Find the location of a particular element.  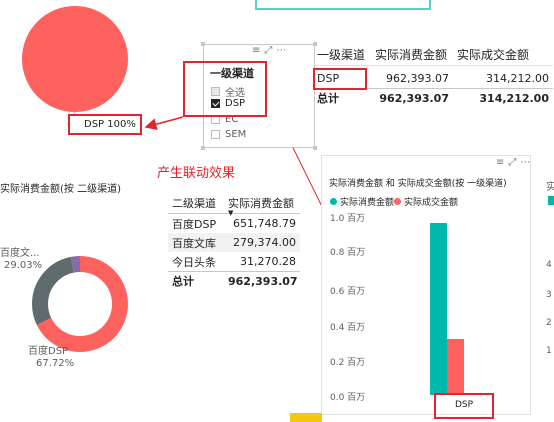

slicer-item-sem: SEM is located at coordinates (228, 134).